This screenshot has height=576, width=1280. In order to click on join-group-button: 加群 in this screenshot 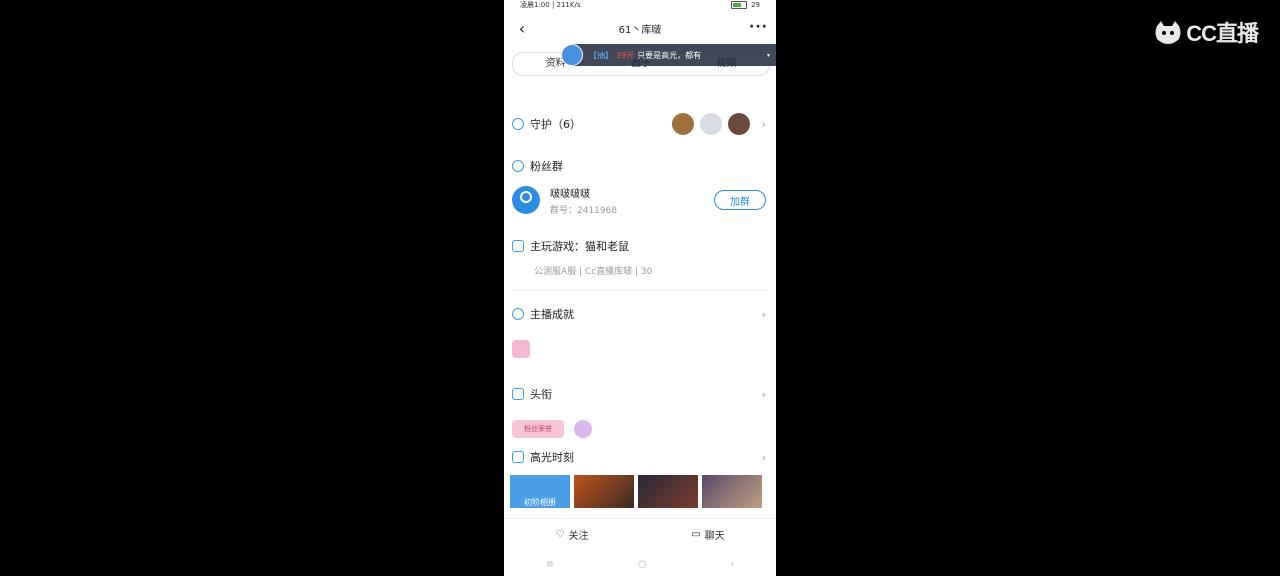, I will do `click(740, 200)`.